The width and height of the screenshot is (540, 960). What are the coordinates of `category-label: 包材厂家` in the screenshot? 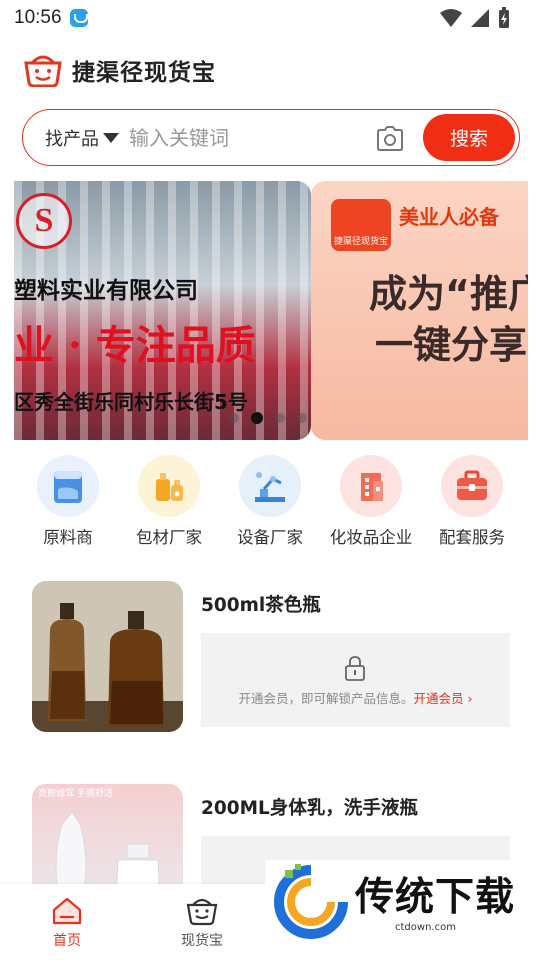 It's located at (169, 537).